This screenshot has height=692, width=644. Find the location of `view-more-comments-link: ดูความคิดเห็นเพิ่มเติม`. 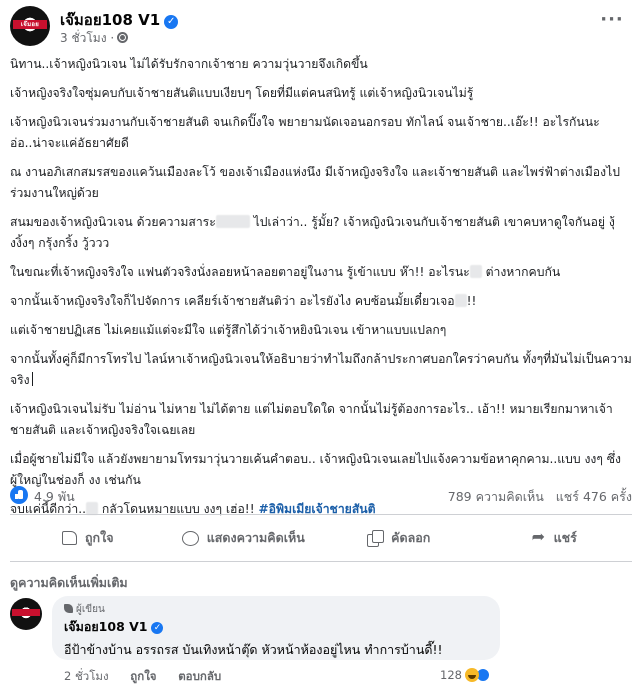

view-more-comments-link: ดูความคิดเห็นเพิ่มเติม is located at coordinates (69, 583).